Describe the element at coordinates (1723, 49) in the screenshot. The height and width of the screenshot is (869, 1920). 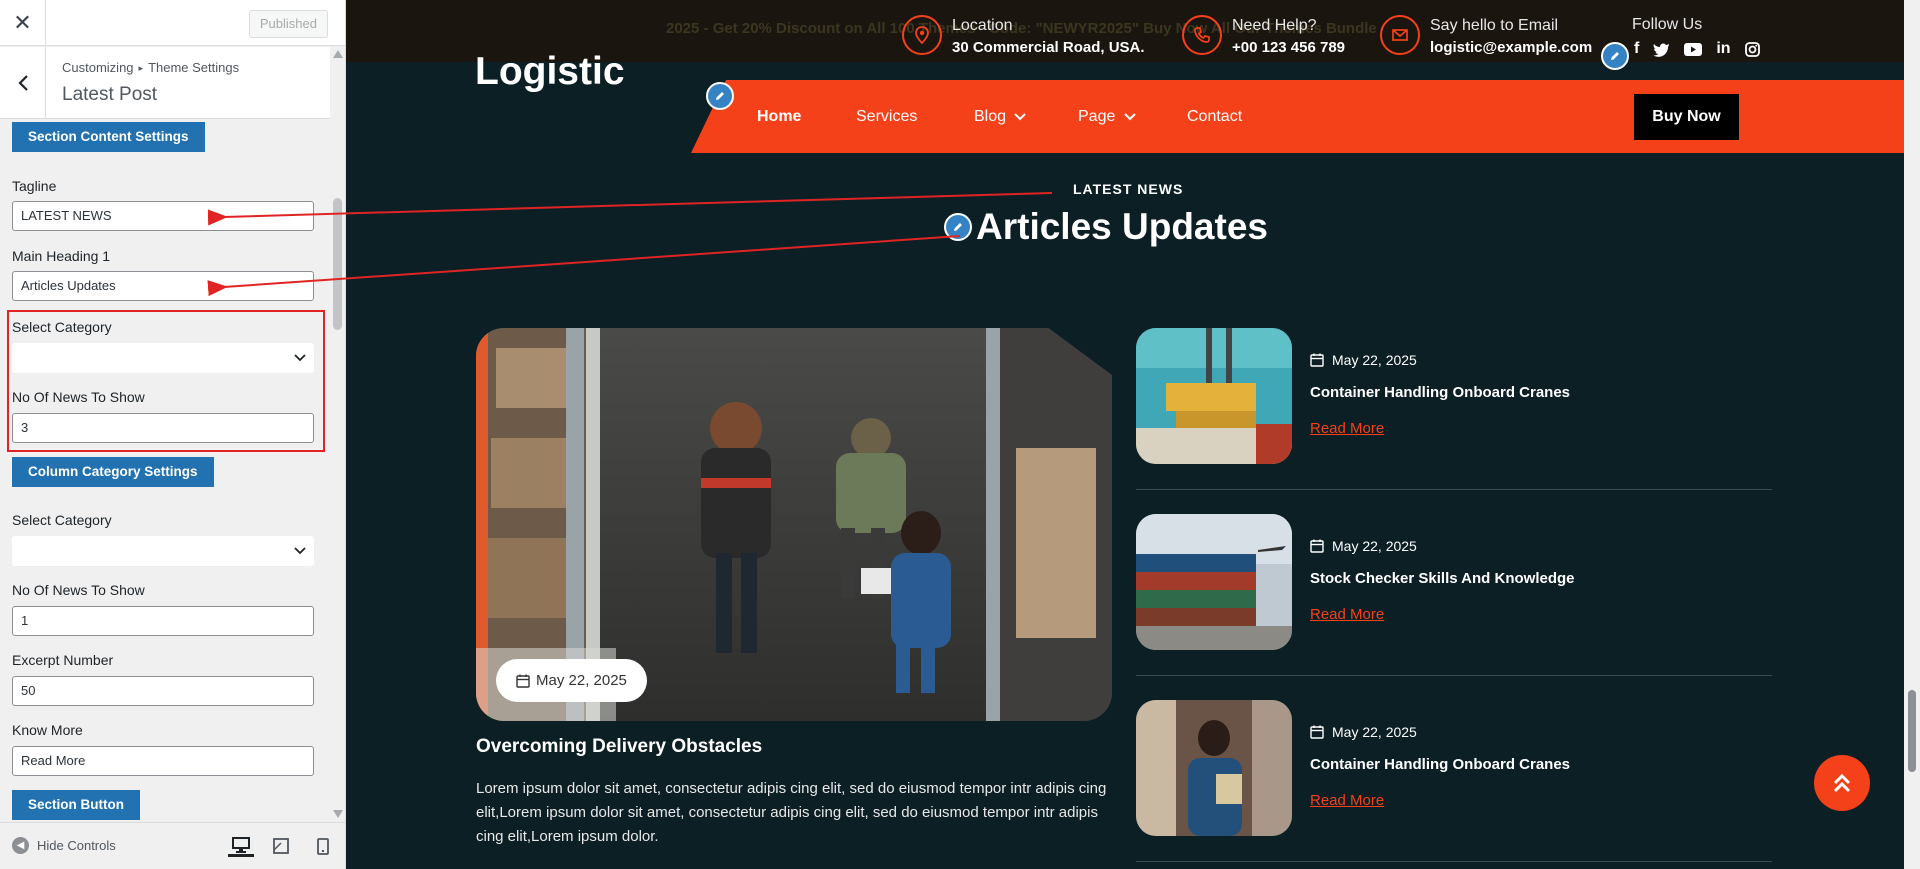
I see `linkedin-icon: in` at that location.